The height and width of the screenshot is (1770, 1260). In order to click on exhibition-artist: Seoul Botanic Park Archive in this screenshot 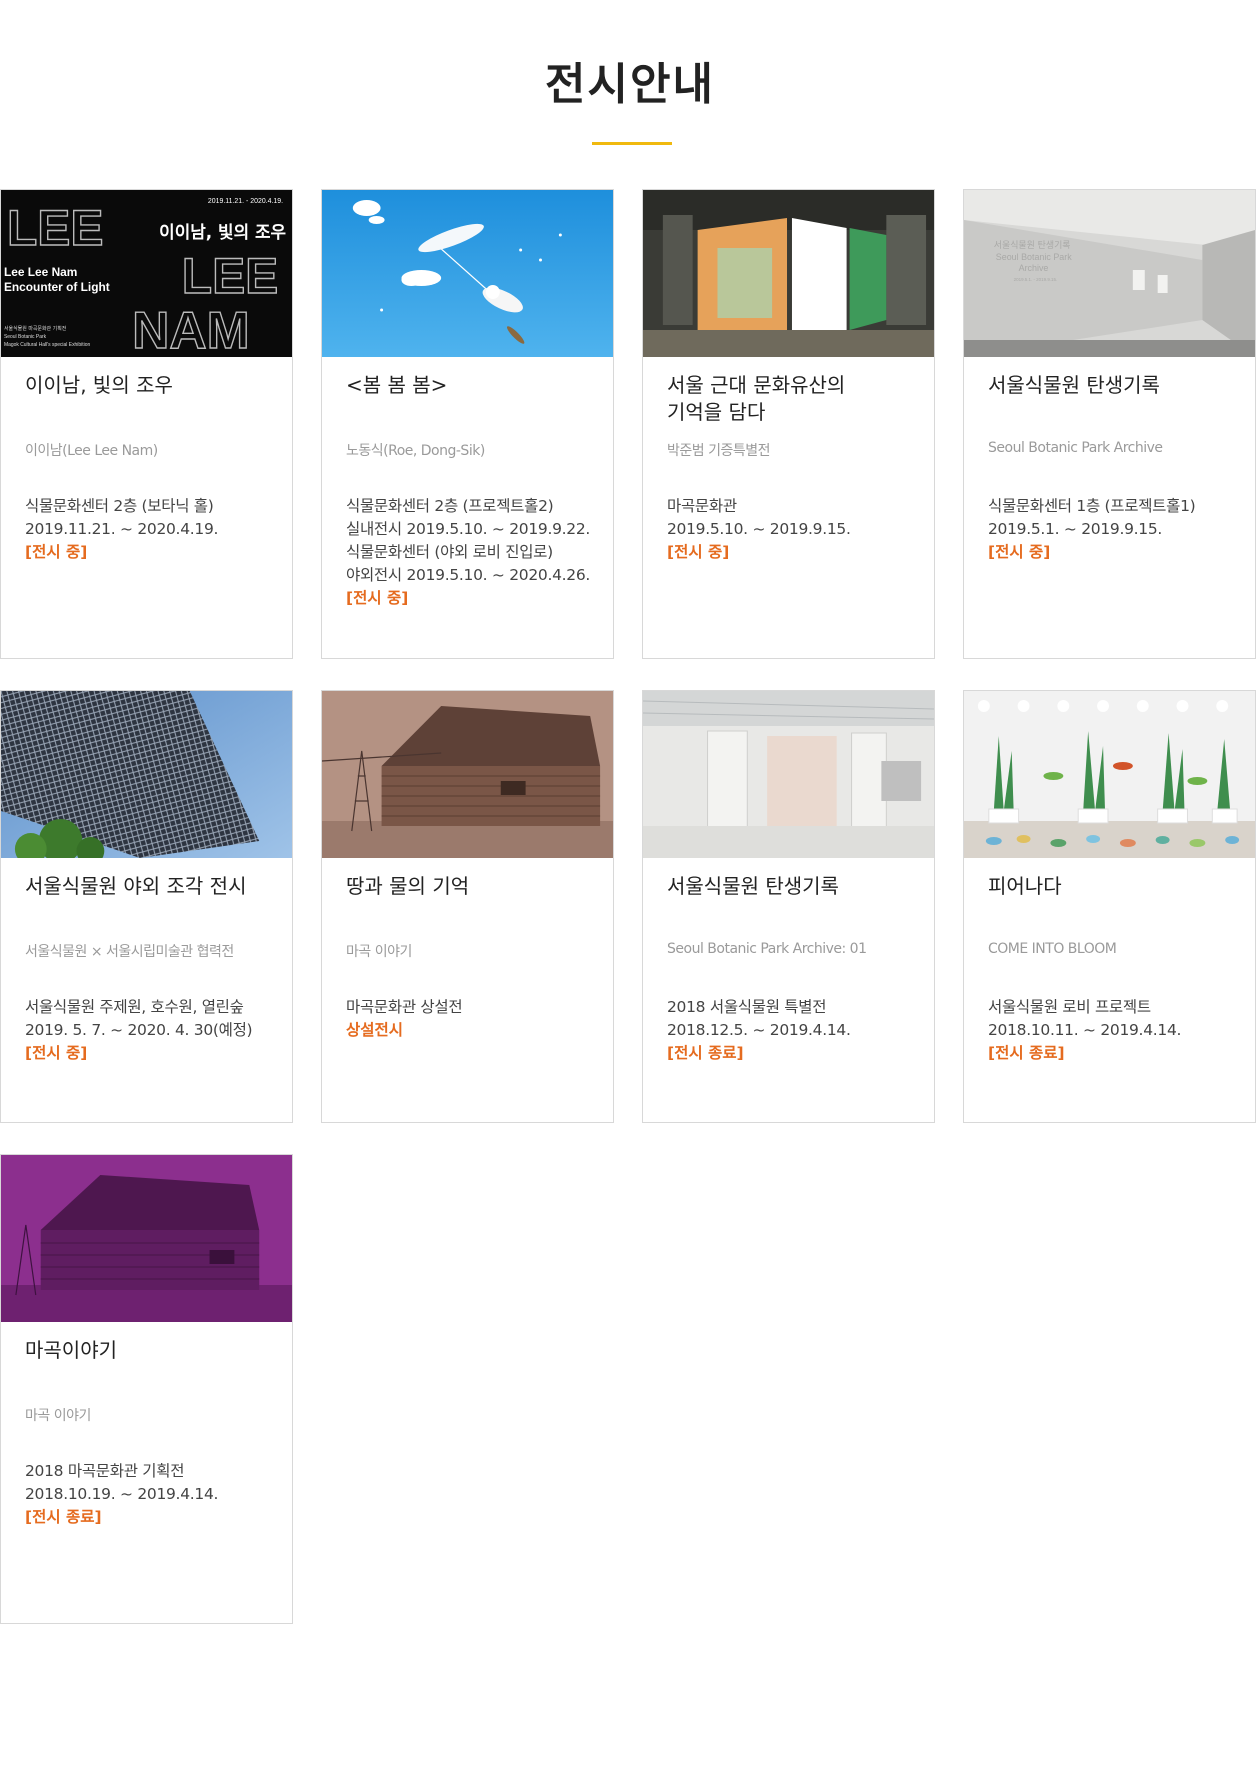, I will do `click(1075, 448)`.